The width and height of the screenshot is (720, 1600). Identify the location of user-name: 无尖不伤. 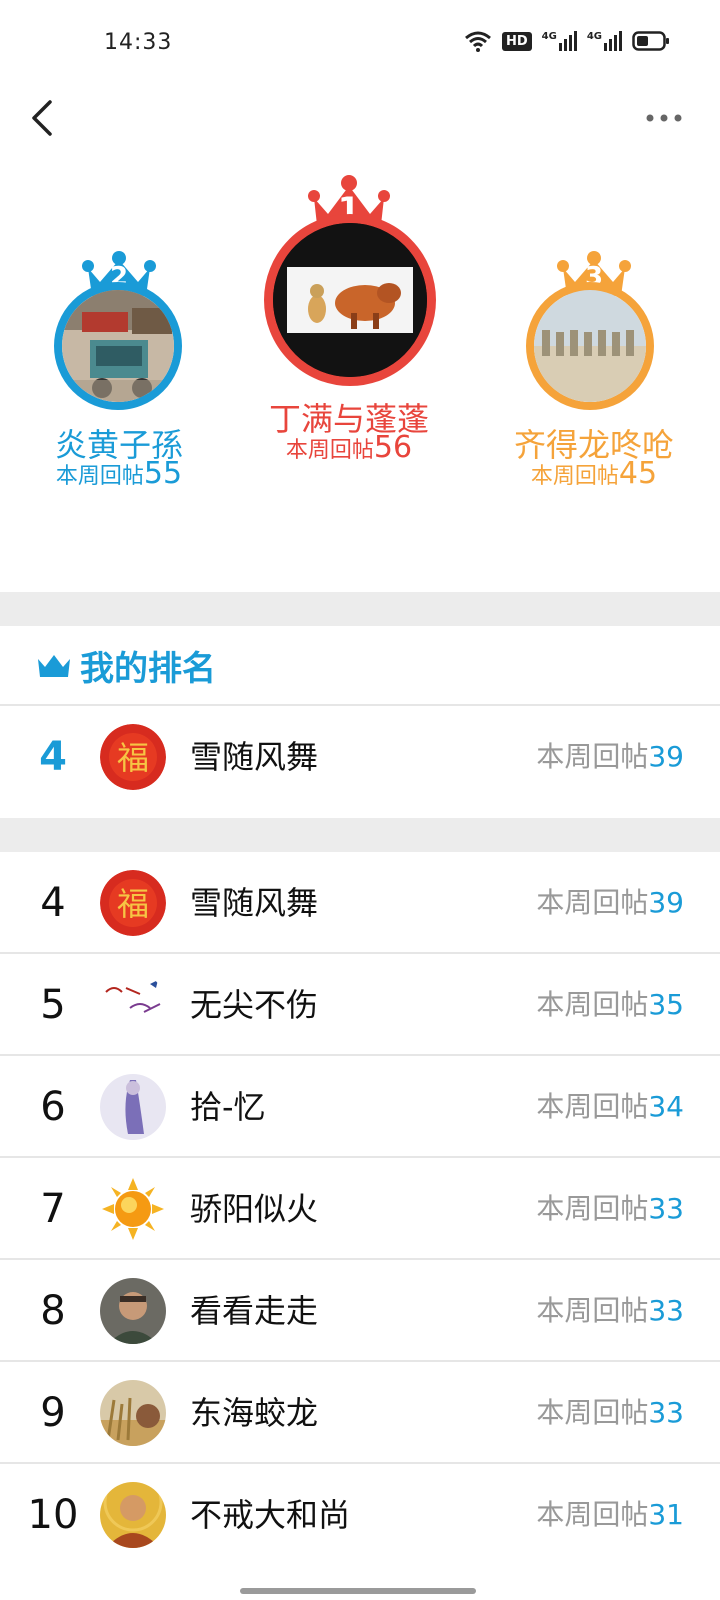
(254, 1005).